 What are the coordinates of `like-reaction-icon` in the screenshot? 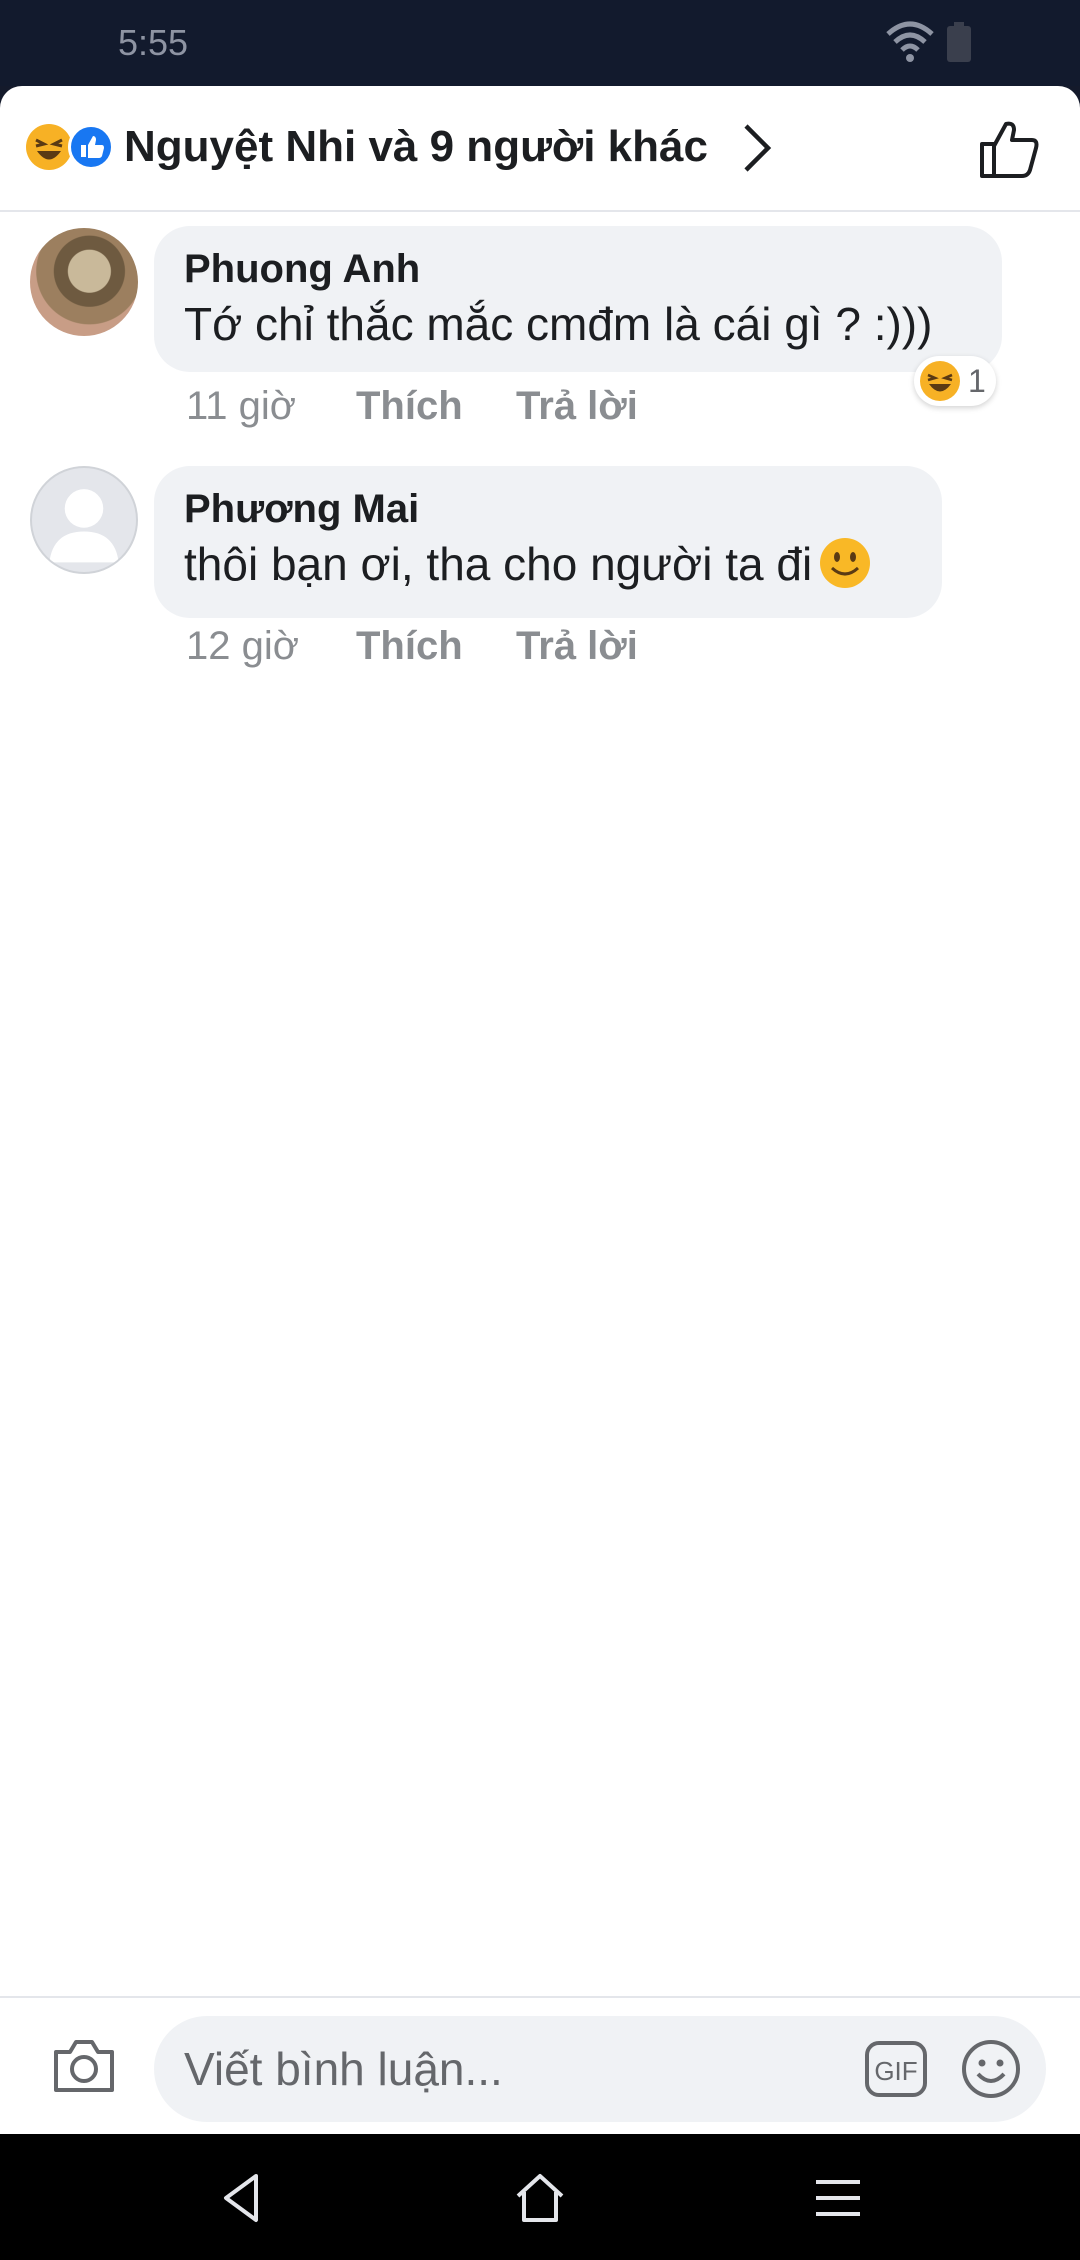 It's located at (91, 147).